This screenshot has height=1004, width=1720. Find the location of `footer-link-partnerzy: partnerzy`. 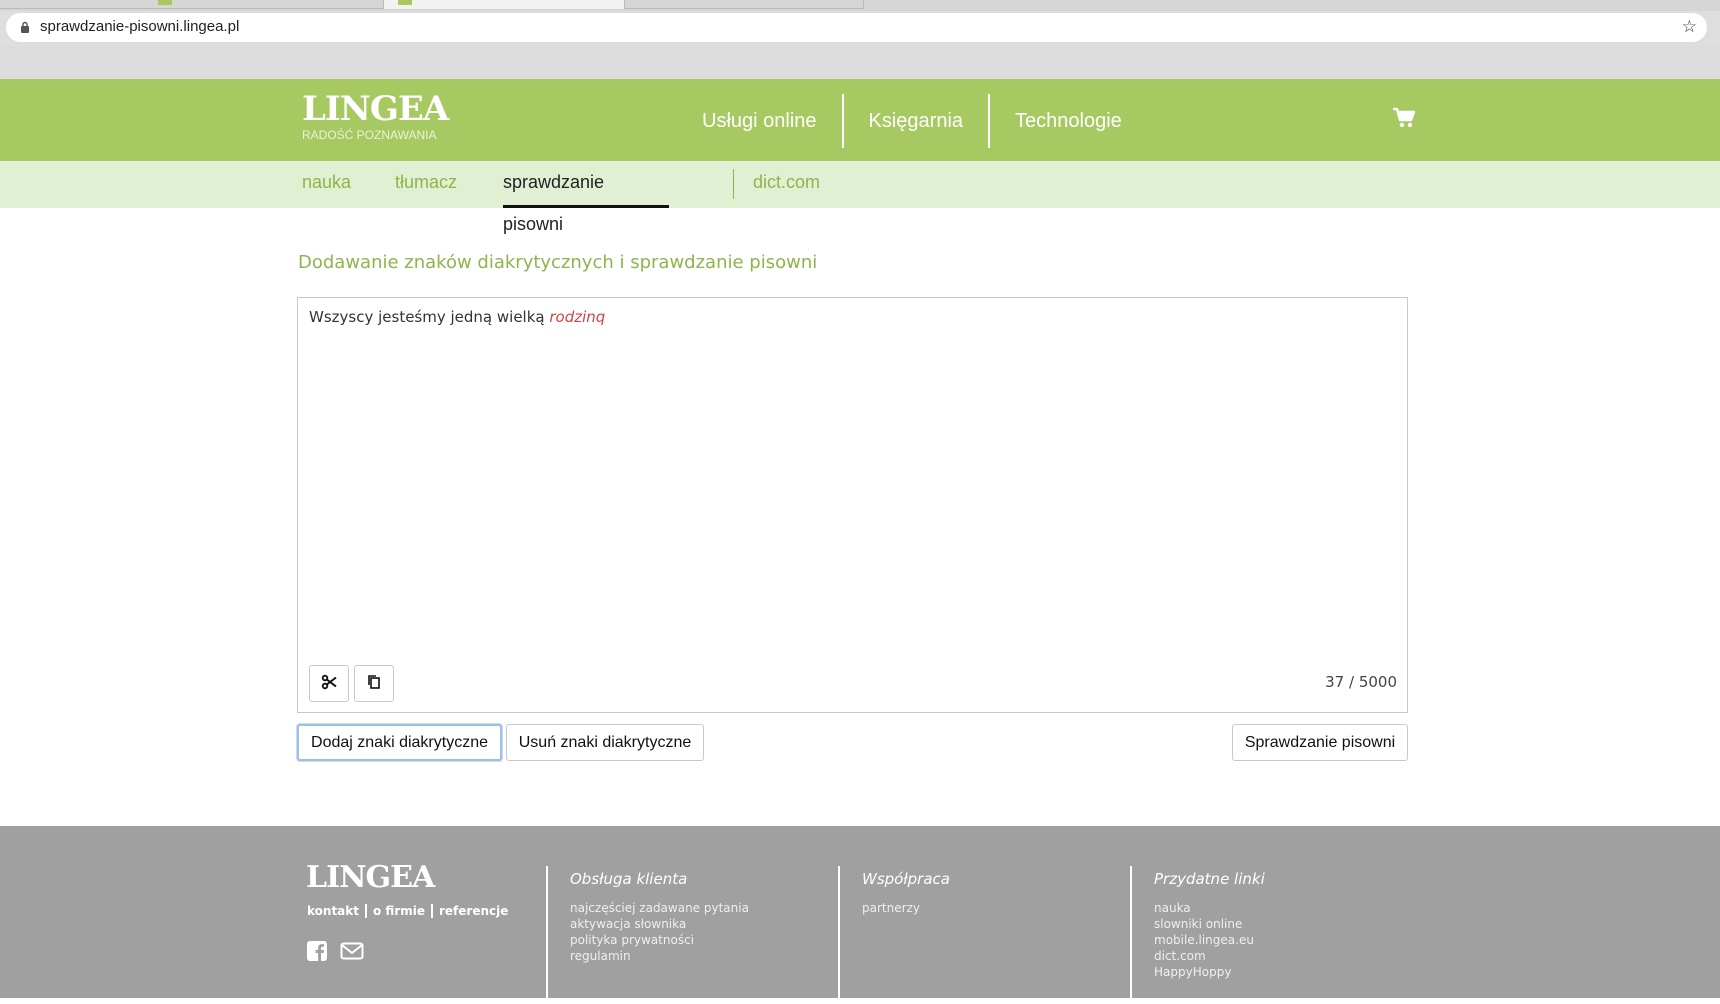

footer-link-partnerzy: partnerzy is located at coordinates (906, 908).